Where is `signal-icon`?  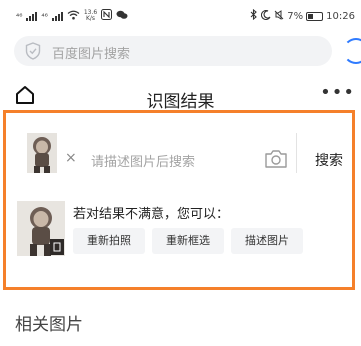 signal-icon is located at coordinates (32, 16).